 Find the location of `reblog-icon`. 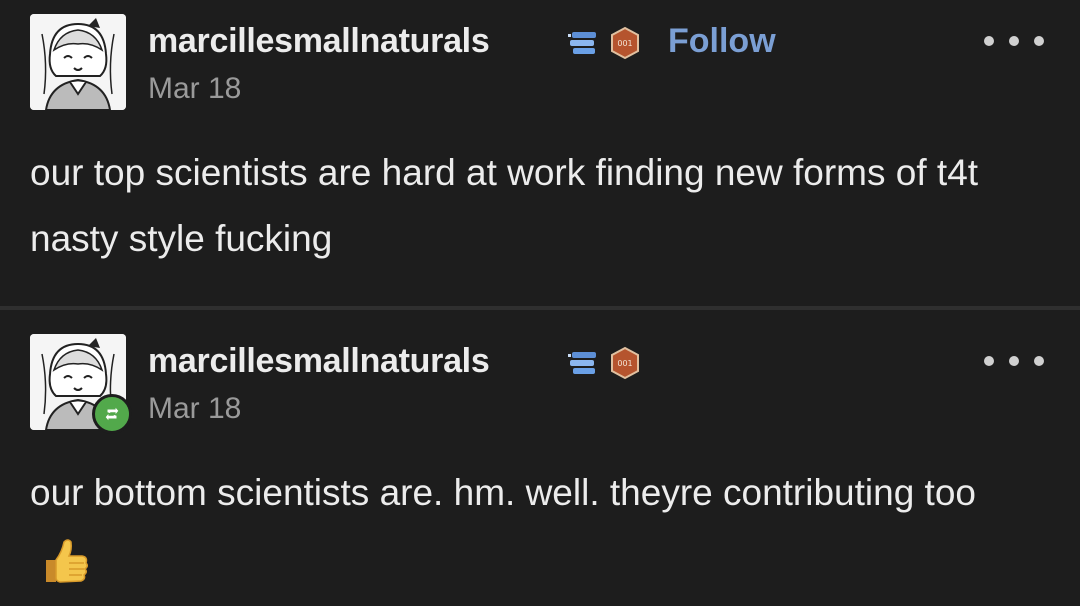

reblog-icon is located at coordinates (112, 414).